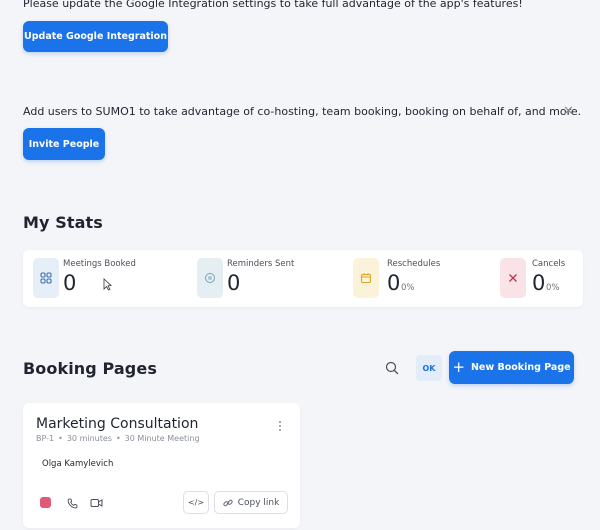  I want to click on copy-link-button: Copy link, so click(251, 502).